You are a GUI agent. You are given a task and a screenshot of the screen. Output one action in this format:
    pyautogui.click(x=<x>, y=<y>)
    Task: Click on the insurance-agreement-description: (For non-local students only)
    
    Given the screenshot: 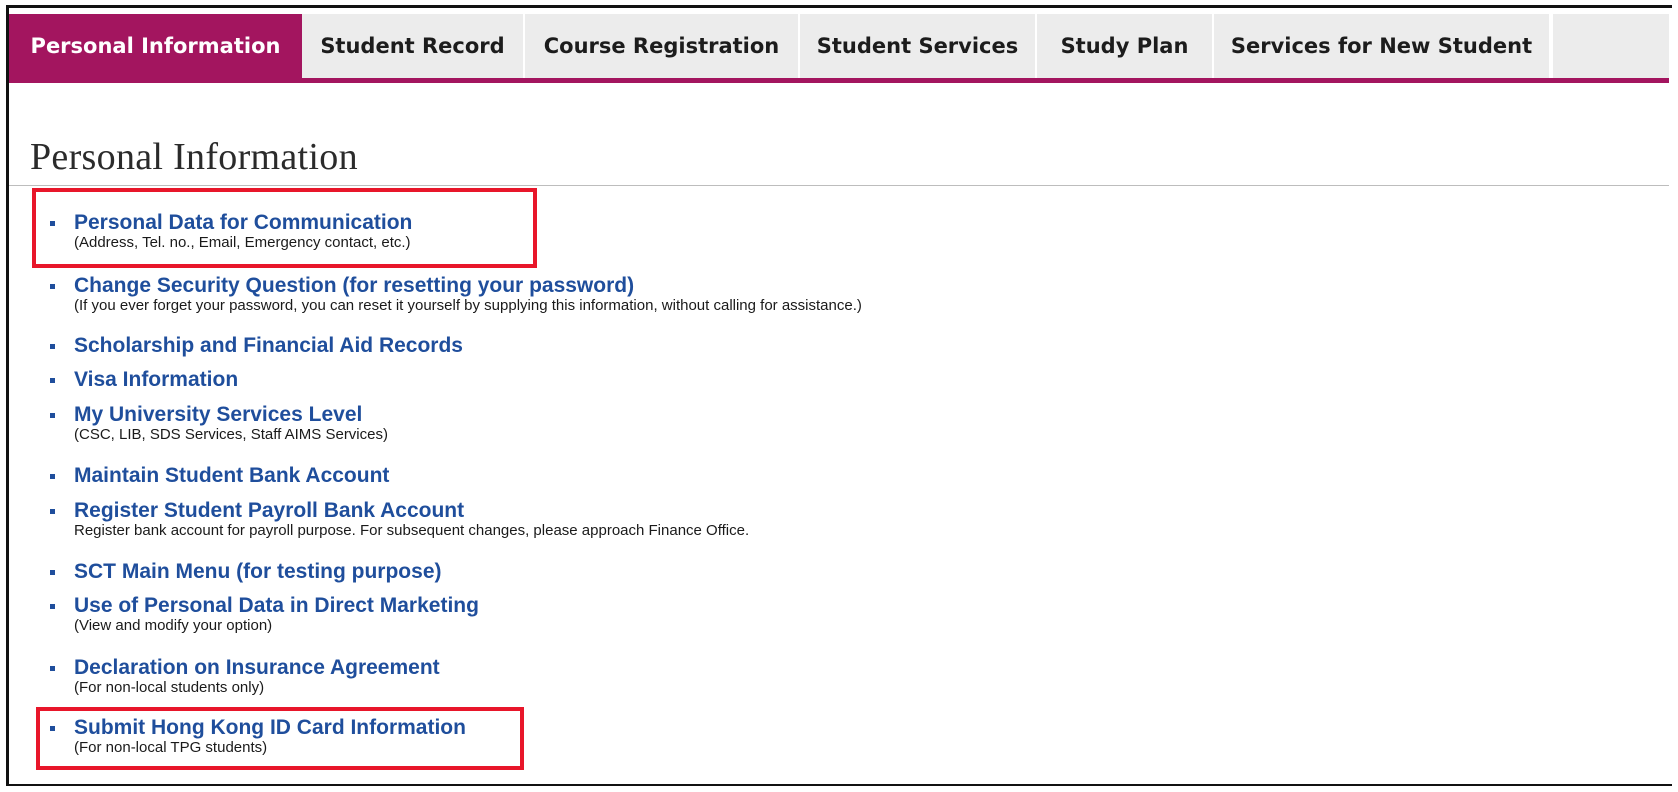 What is the action you would take?
    pyautogui.click(x=169, y=687)
    